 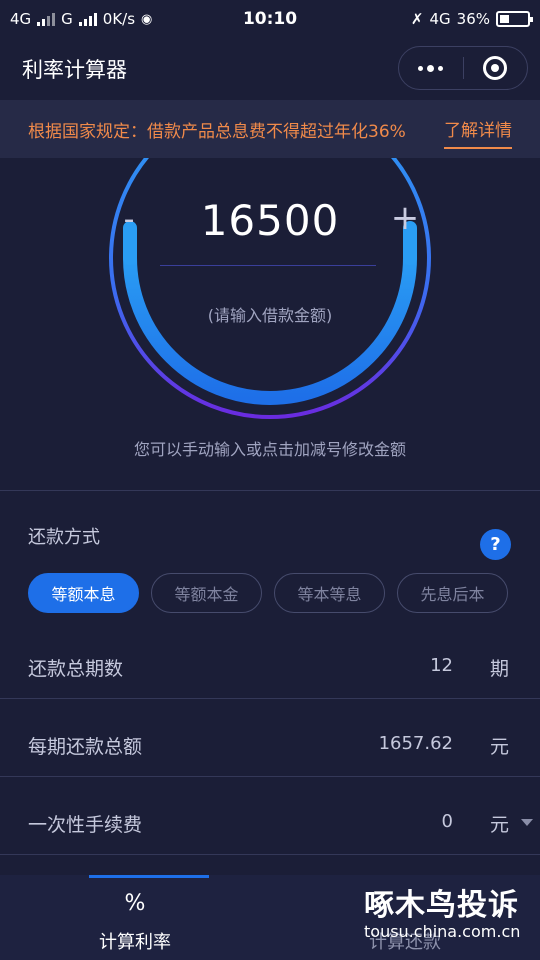 What do you see at coordinates (74, 70) in the screenshot?
I see `page-title: 利率计算器` at bounding box center [74, 70].